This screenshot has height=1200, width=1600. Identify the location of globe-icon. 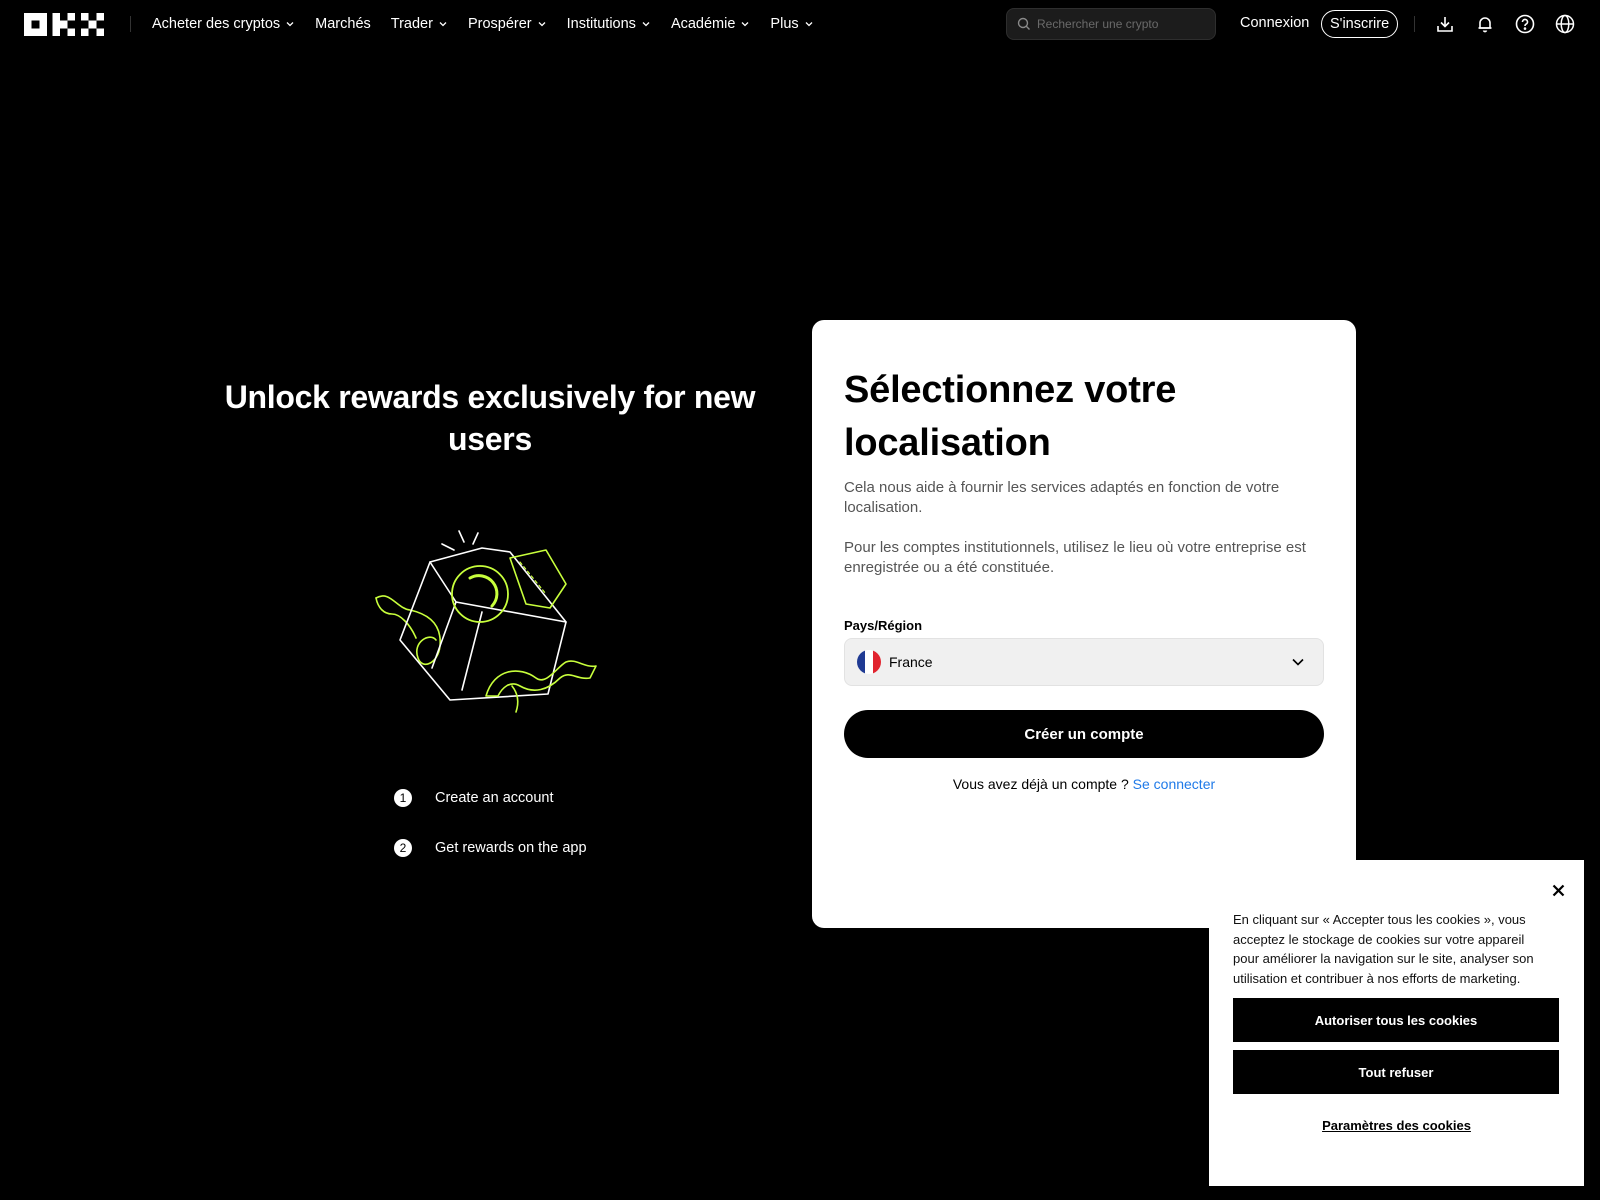
(1565, 24).